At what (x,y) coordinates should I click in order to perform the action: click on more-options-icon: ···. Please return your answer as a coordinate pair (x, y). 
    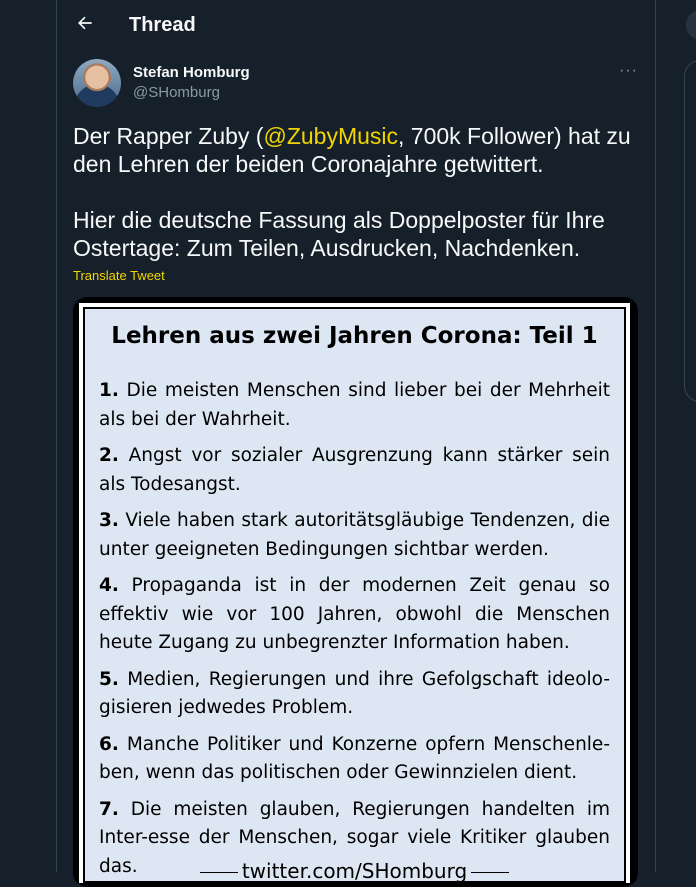
    Looking at the image, I should click on (628, 71).